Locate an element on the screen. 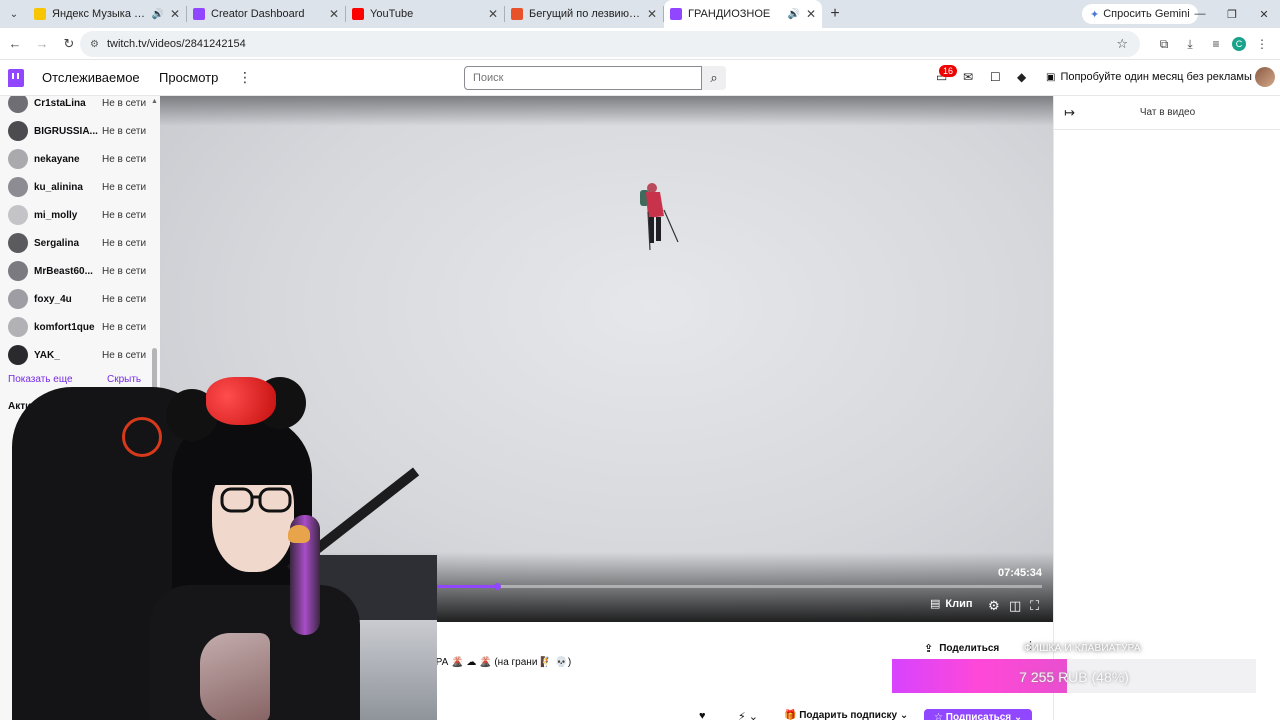  browser-tab: Бегущий по лезвию 2049 фил ✕ is located at coordinates (584, 14).